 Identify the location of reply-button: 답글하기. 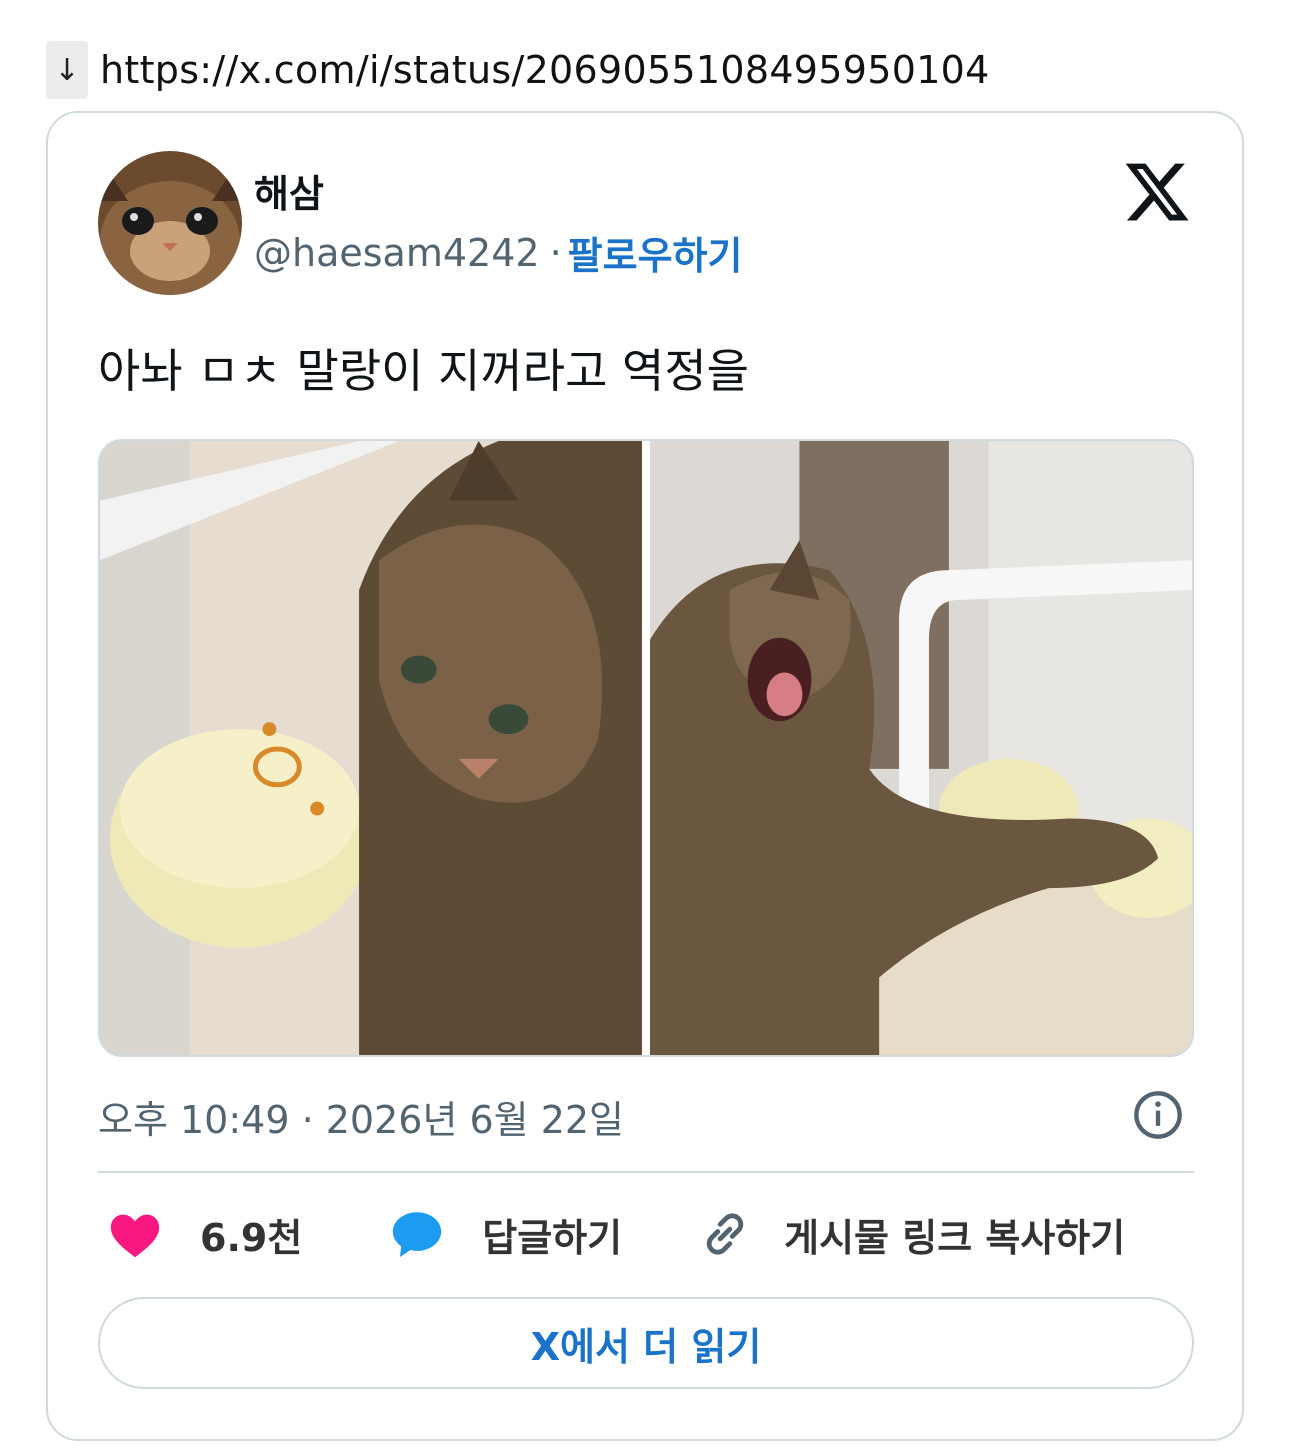
(505, 1234).